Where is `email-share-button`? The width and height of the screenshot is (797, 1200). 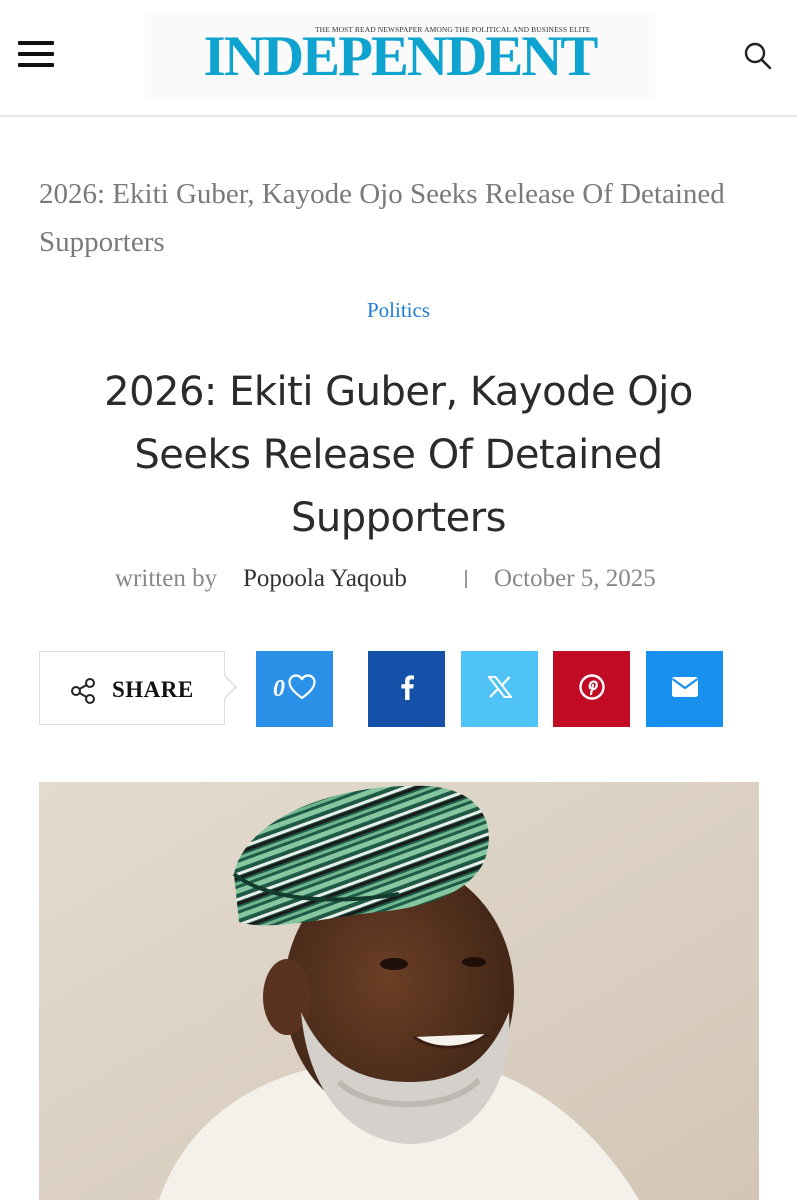
email-share-button is located at coordinates (684, 689).